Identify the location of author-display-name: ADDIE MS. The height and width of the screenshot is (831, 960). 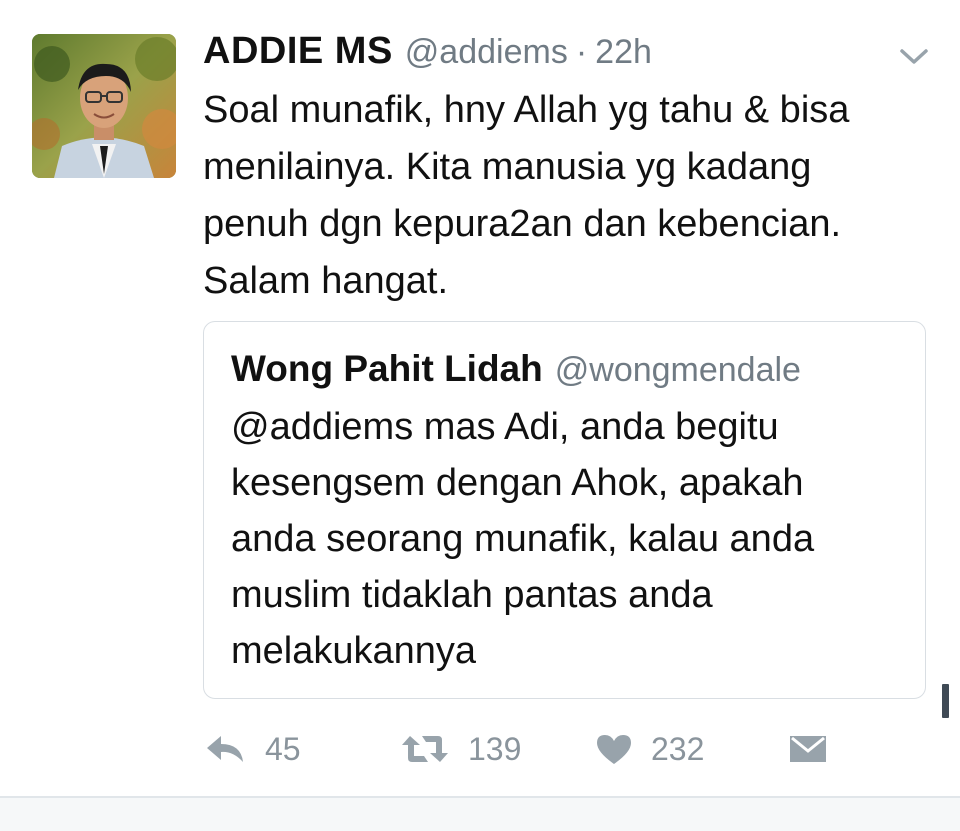
(298, 51).